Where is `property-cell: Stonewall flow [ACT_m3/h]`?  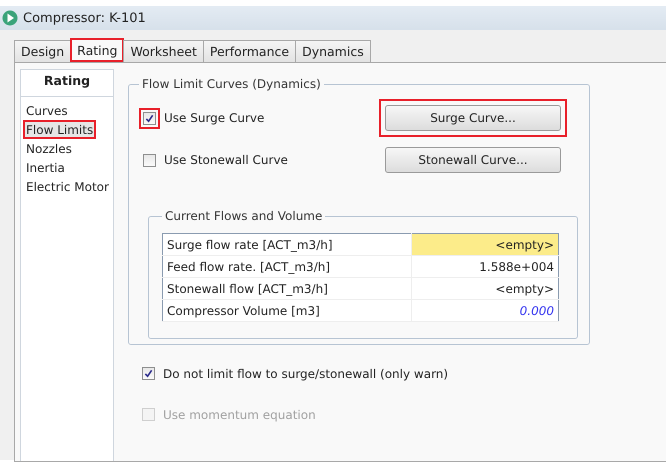
property-cell: Stonewall flow [ACT_m3/h] is located at coordinates (287, 289).